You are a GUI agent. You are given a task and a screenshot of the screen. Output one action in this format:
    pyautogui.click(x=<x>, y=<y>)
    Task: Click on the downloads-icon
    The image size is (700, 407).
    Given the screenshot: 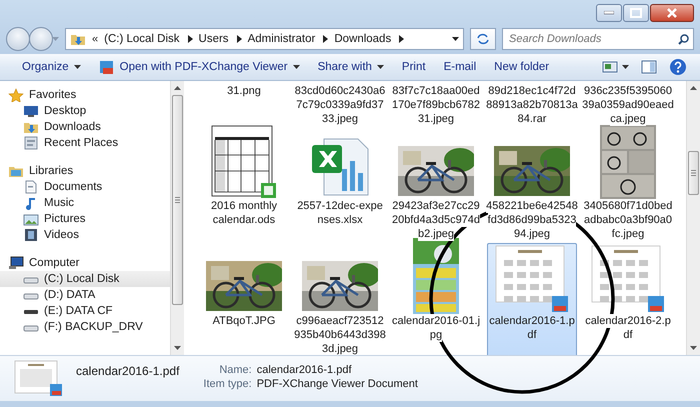 What is the action you would take?
    pyautogui.click(x=31, y=127)
    